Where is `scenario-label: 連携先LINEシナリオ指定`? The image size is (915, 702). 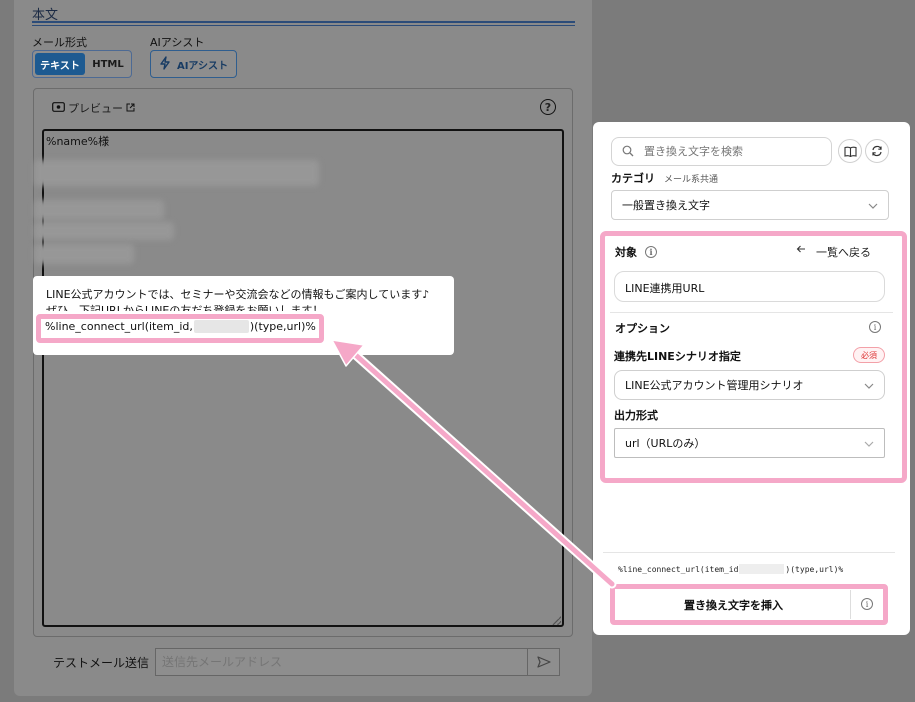 scenario-label: 連携先LINEシナリオ指定 is located at coordinates (677, 356).